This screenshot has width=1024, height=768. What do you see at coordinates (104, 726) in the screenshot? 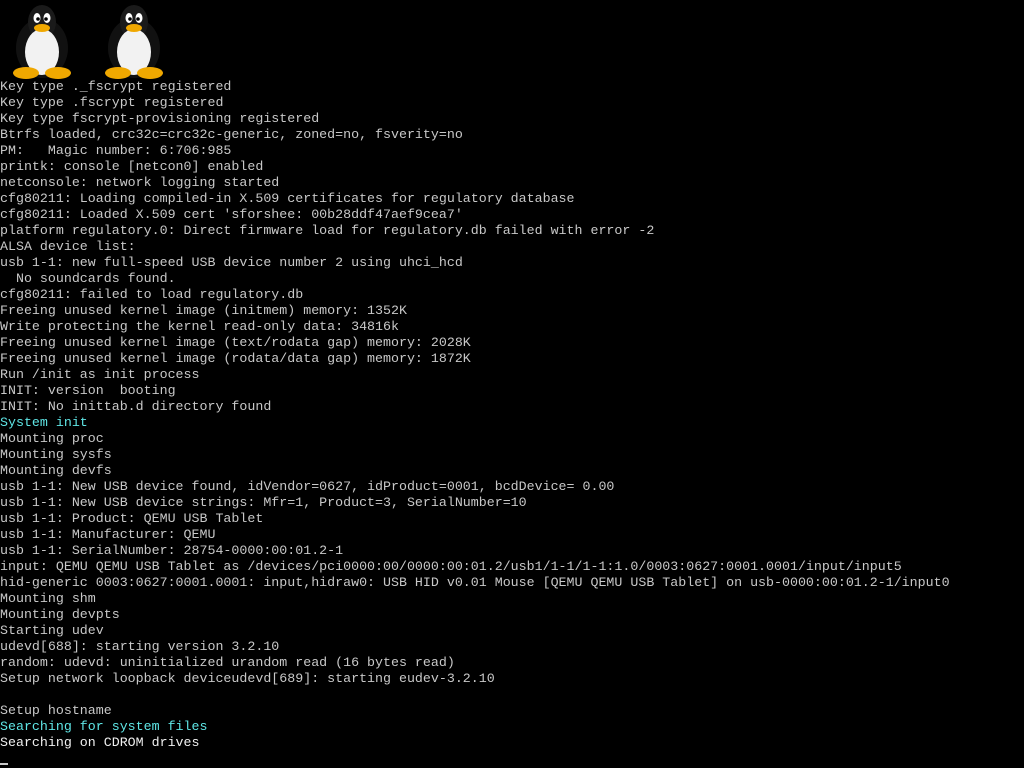
I see `console-line: Searching for system files` at bounding box center [104, 726].